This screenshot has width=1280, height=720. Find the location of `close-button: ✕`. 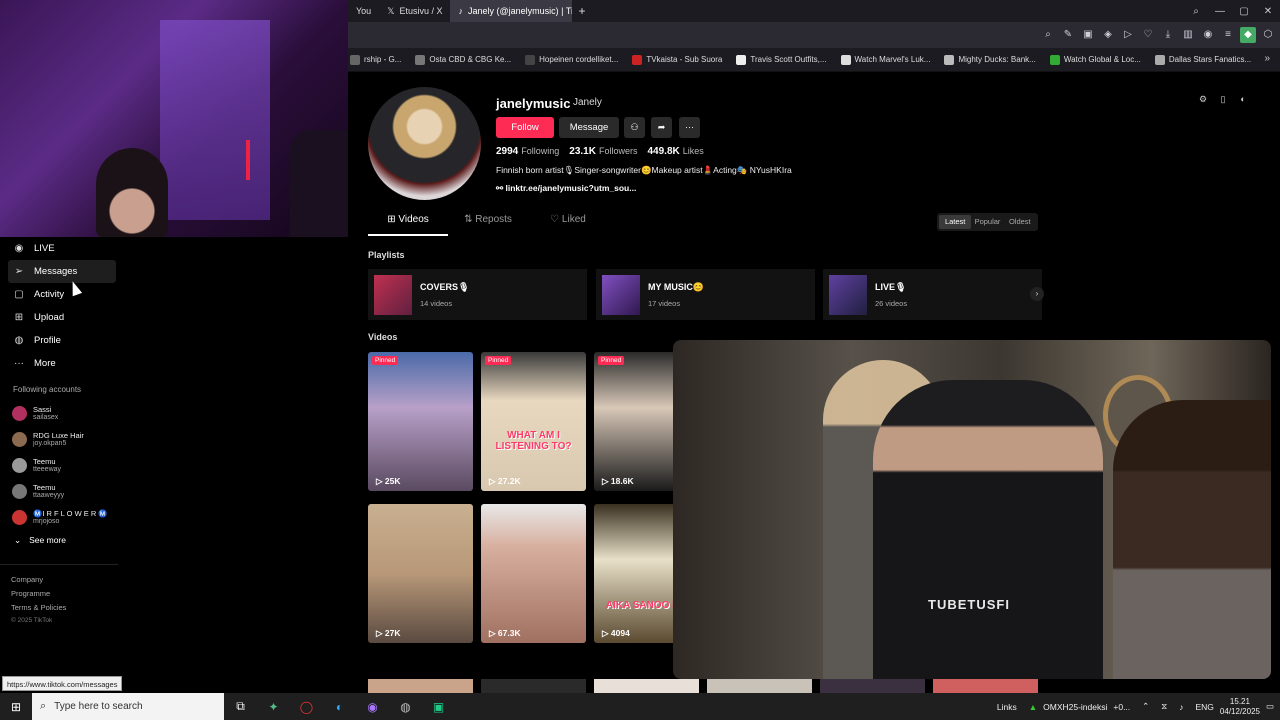

close-button: ✕ is located at coordinates (1268, 11).